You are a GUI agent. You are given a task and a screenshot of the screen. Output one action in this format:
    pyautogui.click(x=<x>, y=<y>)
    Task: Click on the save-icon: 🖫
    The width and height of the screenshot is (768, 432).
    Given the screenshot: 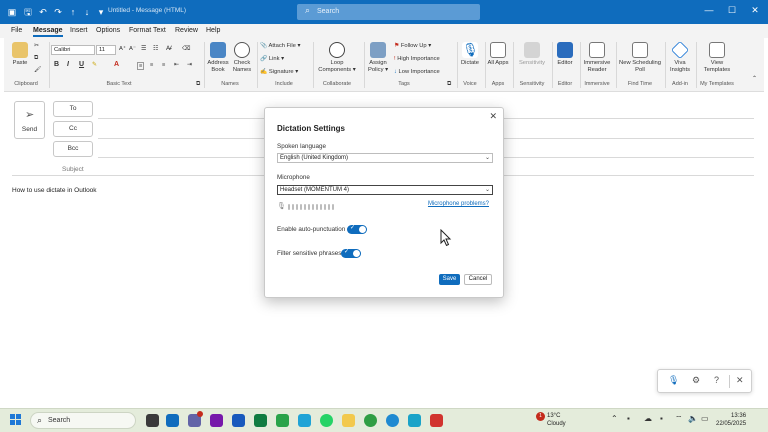 What is the action you would take?
    pyautogui.click(x=28, y=12)
    